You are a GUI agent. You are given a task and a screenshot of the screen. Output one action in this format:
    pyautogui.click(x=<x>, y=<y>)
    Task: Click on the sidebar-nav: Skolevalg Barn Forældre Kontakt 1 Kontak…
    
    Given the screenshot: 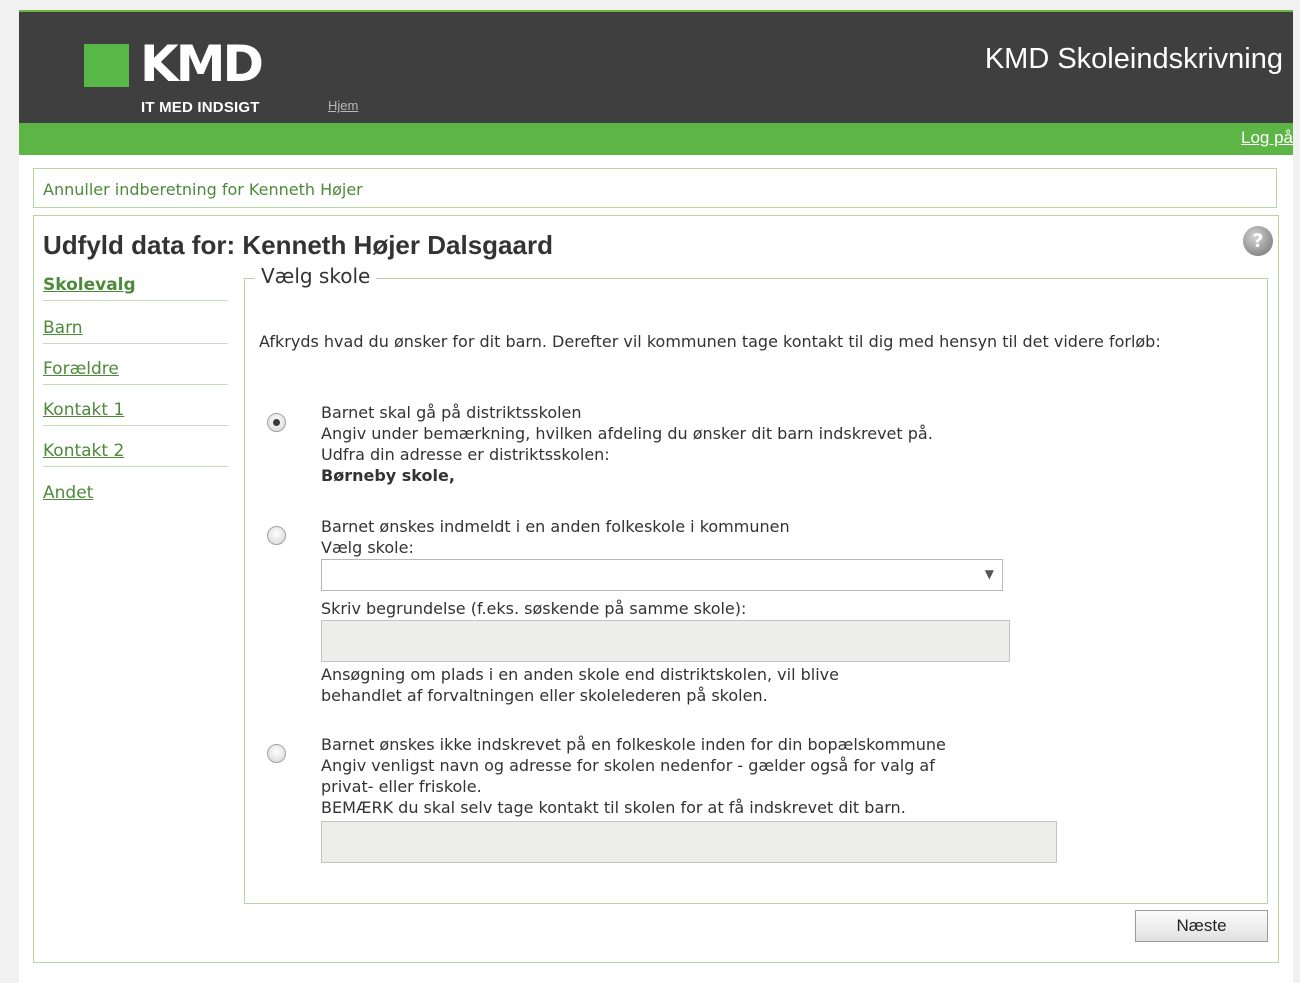 What is the action you would take?
    pyautogui.click(x=135, y=388)
    